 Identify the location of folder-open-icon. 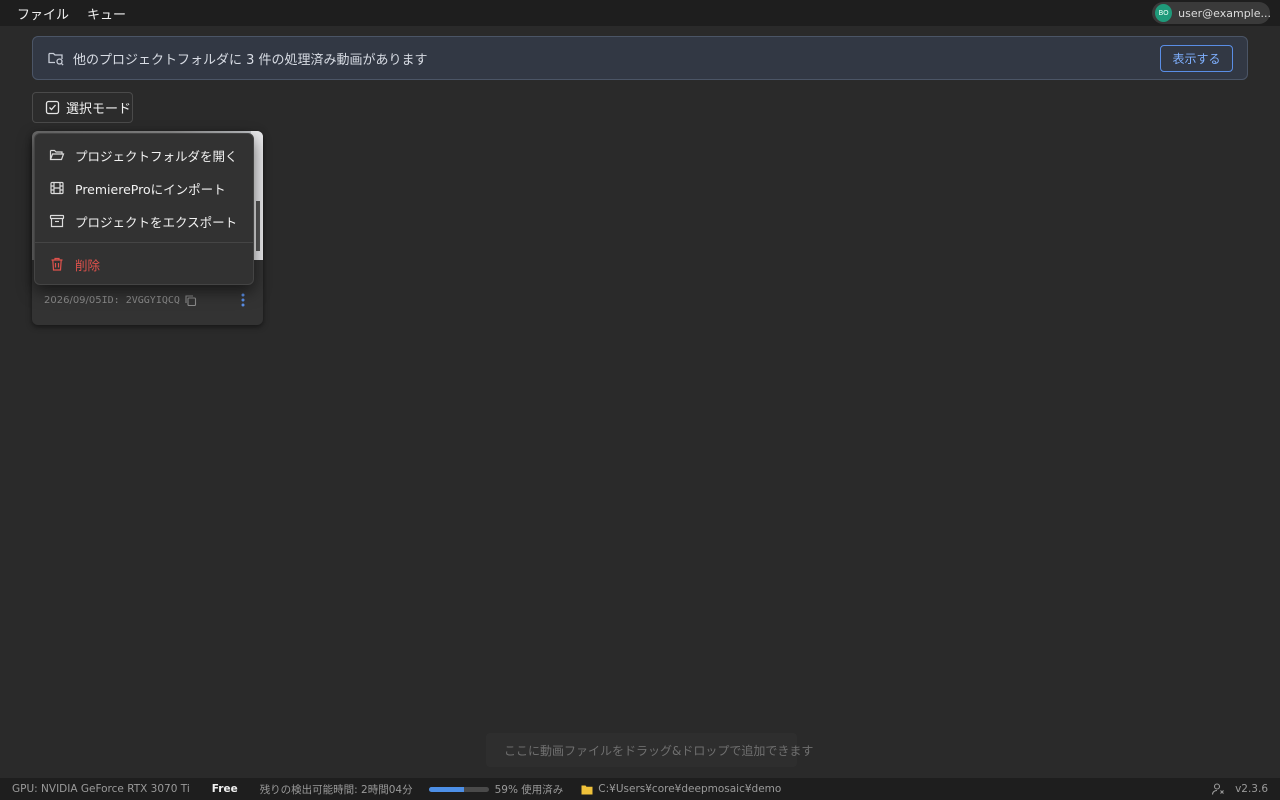
(57, 155).